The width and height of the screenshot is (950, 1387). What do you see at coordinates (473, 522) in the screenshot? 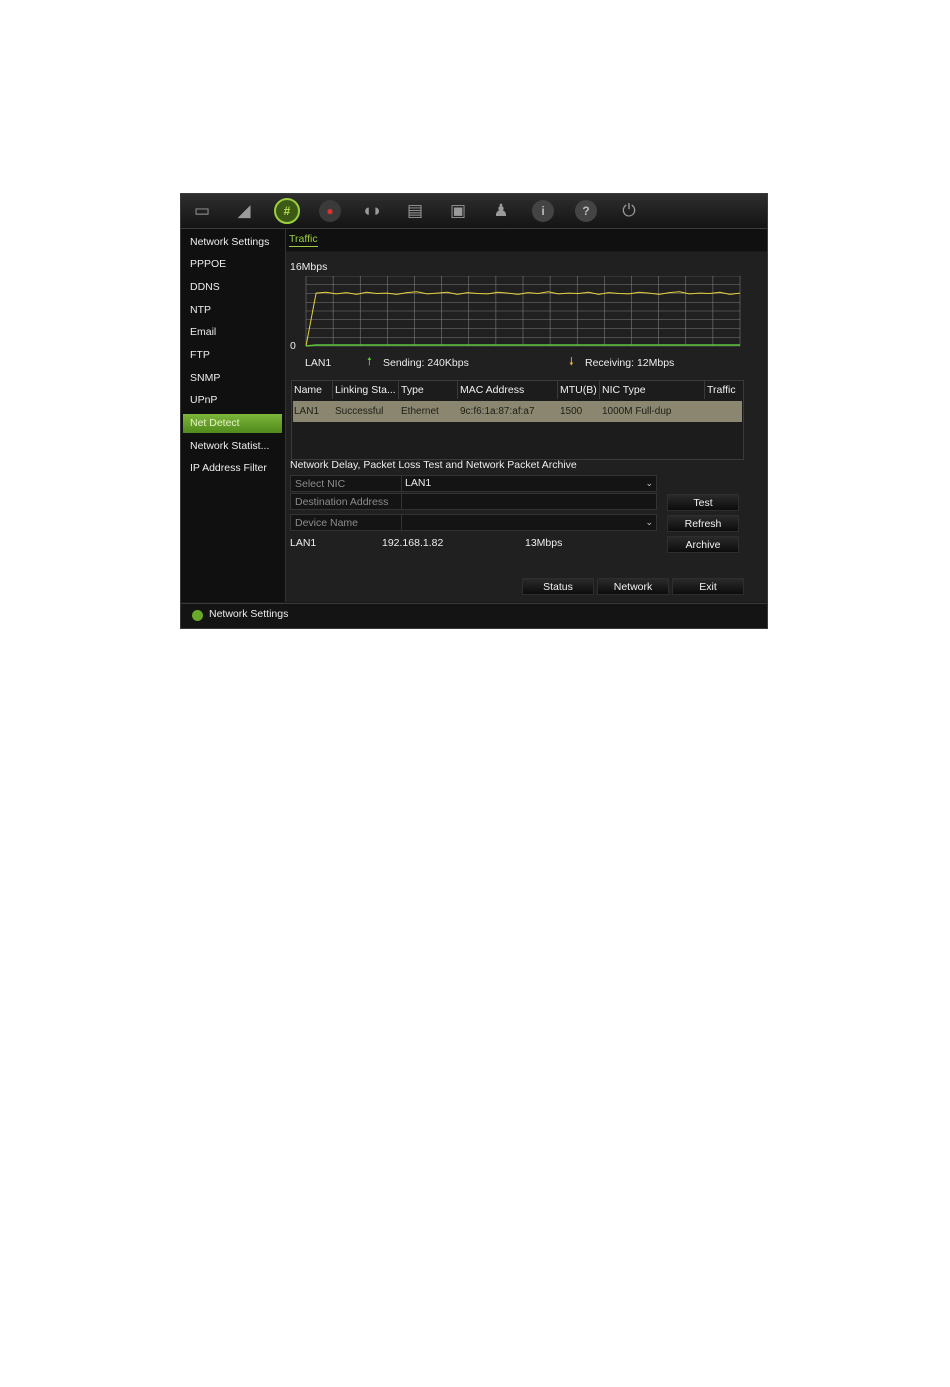
I see `device-name-dropdown: Device Name ⌄` at bounding box center [473, 522].